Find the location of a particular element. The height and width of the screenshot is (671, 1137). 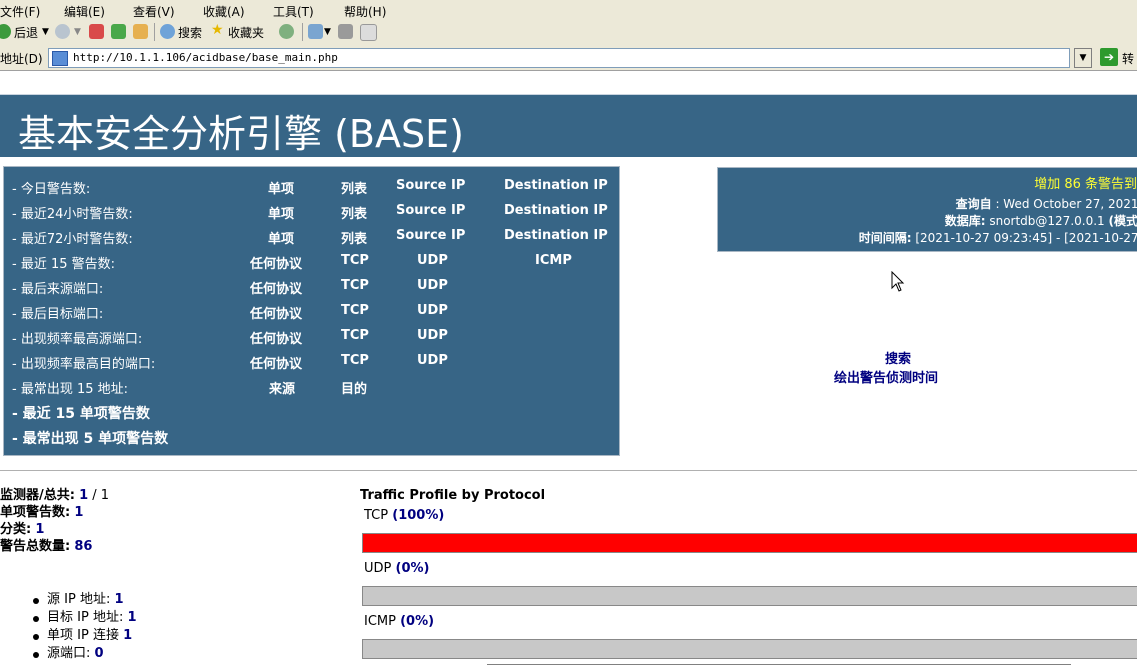

page-icon is located at coordinates (60, 58).